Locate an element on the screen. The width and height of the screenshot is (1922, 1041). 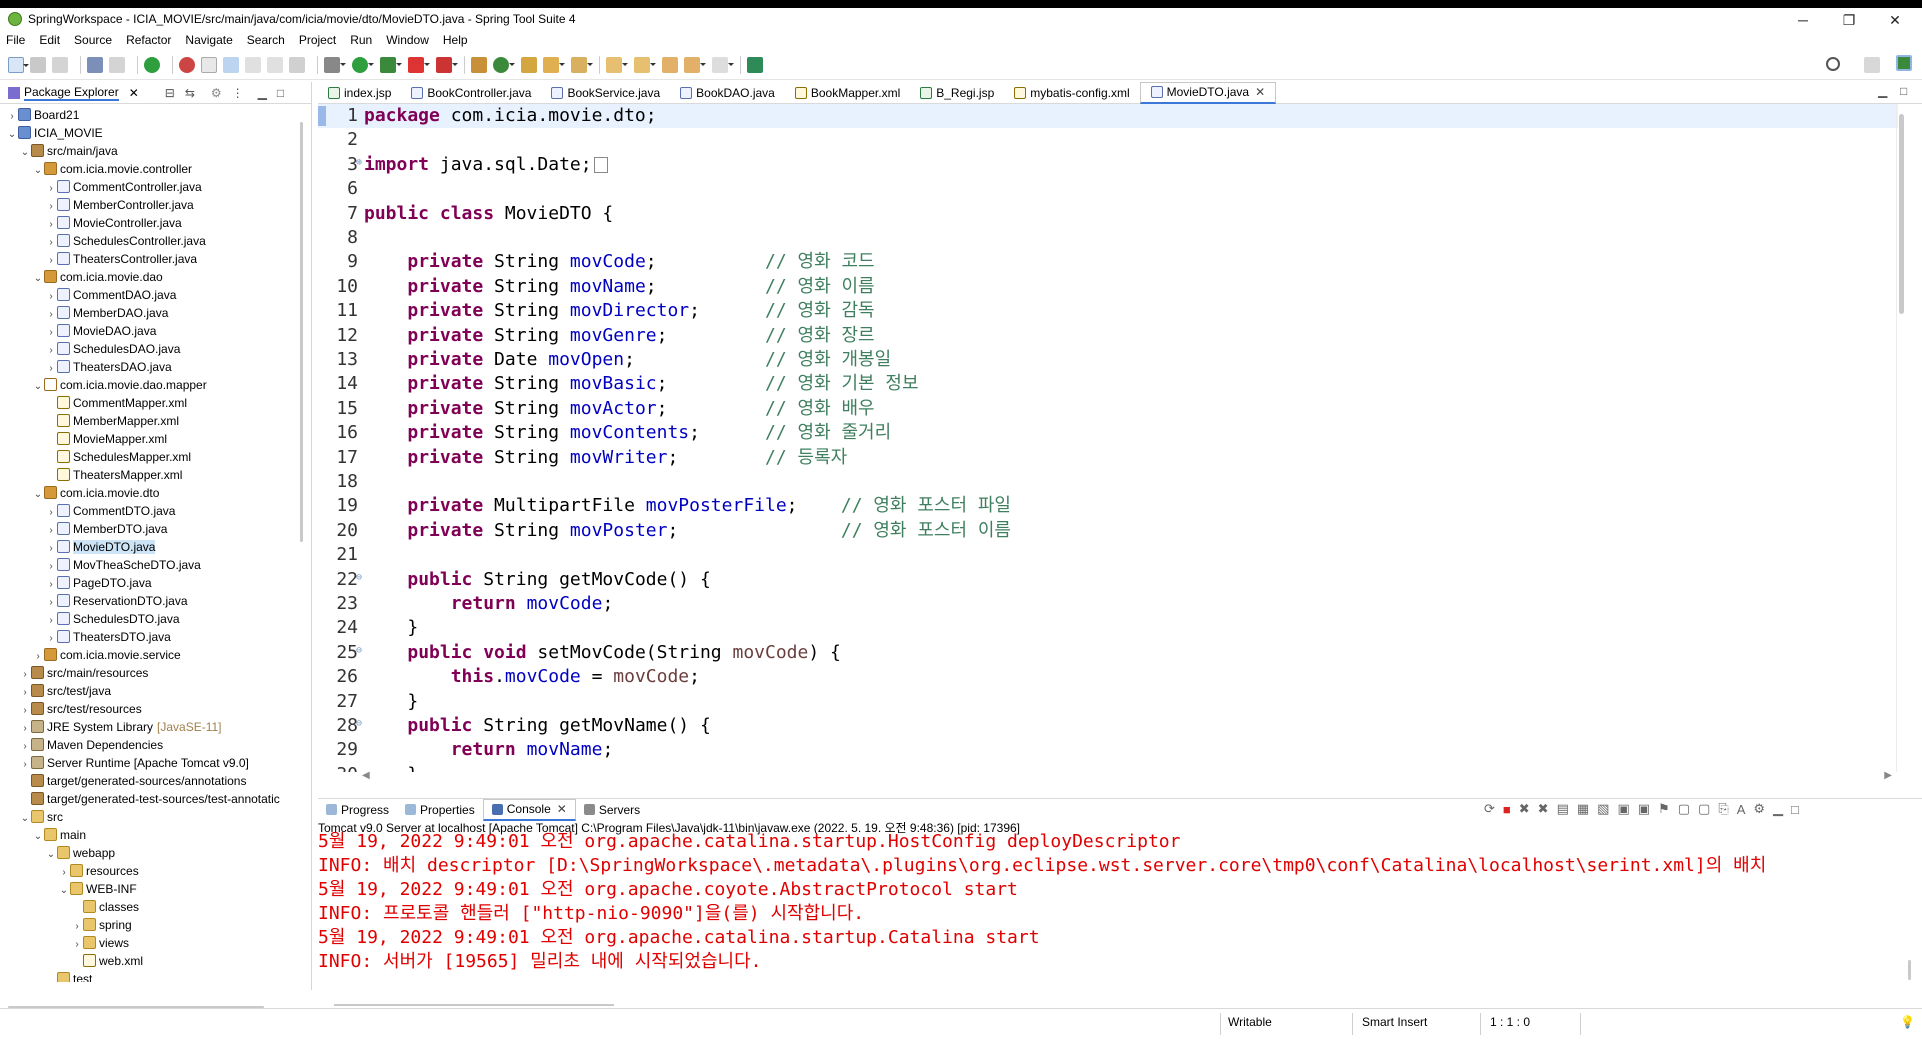
new-class-icon is located at coordinates (504, 64).